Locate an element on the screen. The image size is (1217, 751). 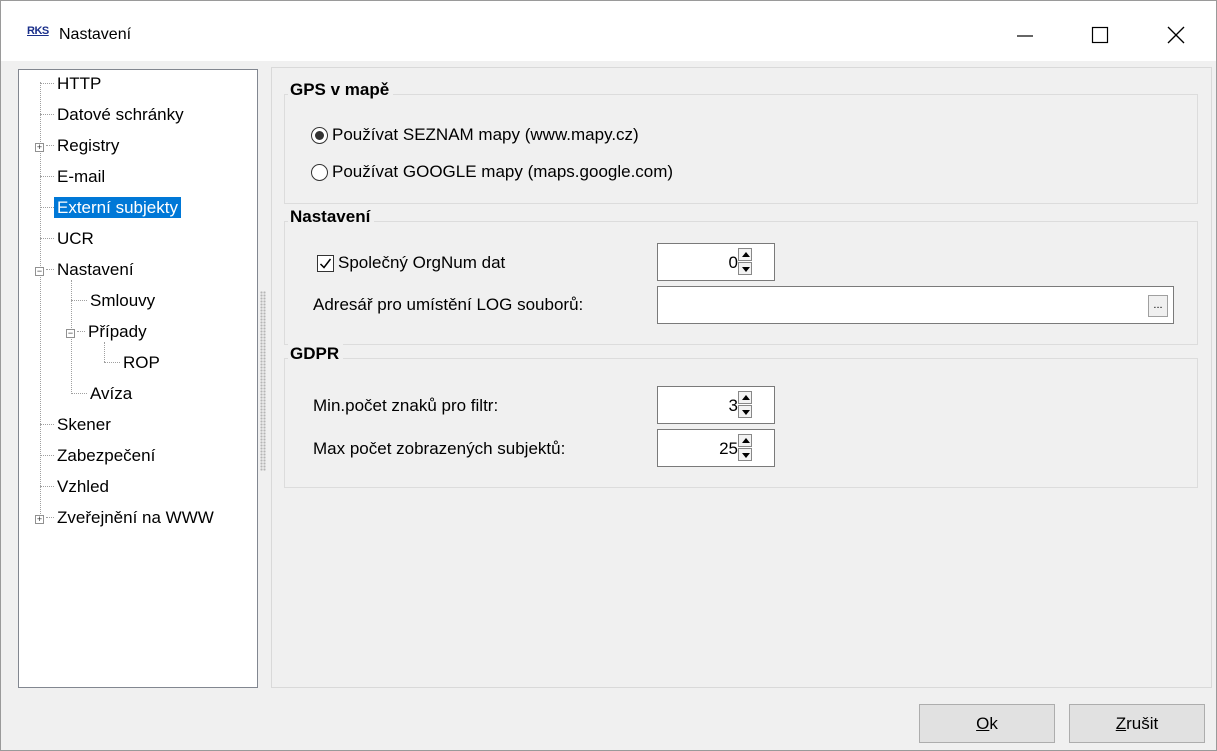
tree-item-email: E-mail is located at coordinates (74, 177).